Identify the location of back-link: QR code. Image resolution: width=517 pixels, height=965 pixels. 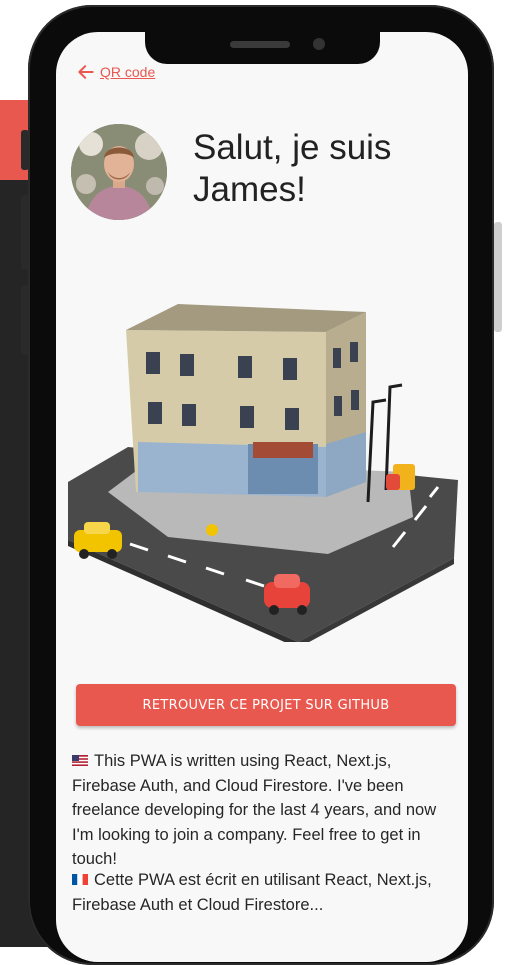
(115, 72).